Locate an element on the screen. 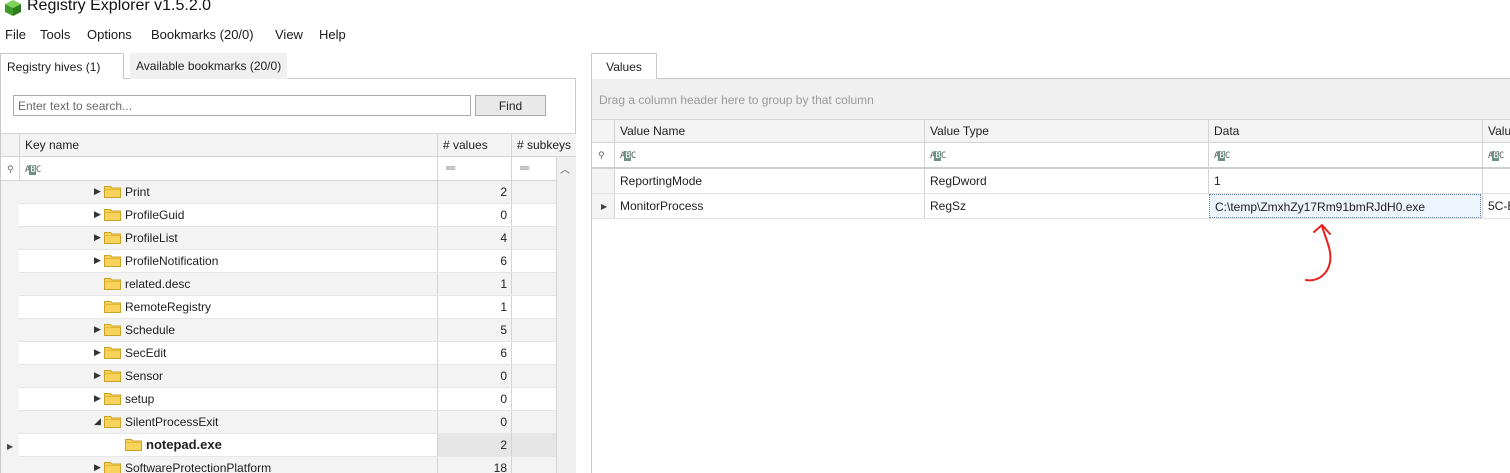 Image resolution: width=1510 pixels, height=473 pixels. key-name-cell: ▶ SecEdit is located at coordinates (228, 353).